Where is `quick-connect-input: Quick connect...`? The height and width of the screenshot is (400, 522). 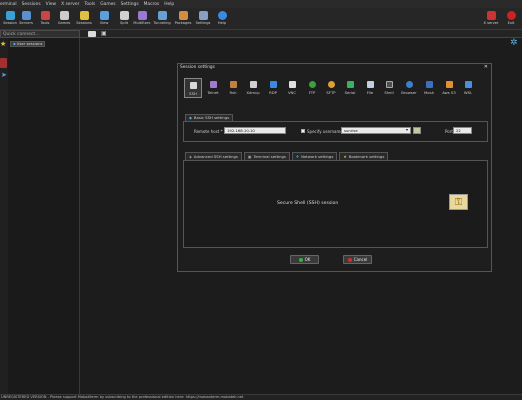
quick-connect-input: Quick connect... is located at coordinates (40, 34).